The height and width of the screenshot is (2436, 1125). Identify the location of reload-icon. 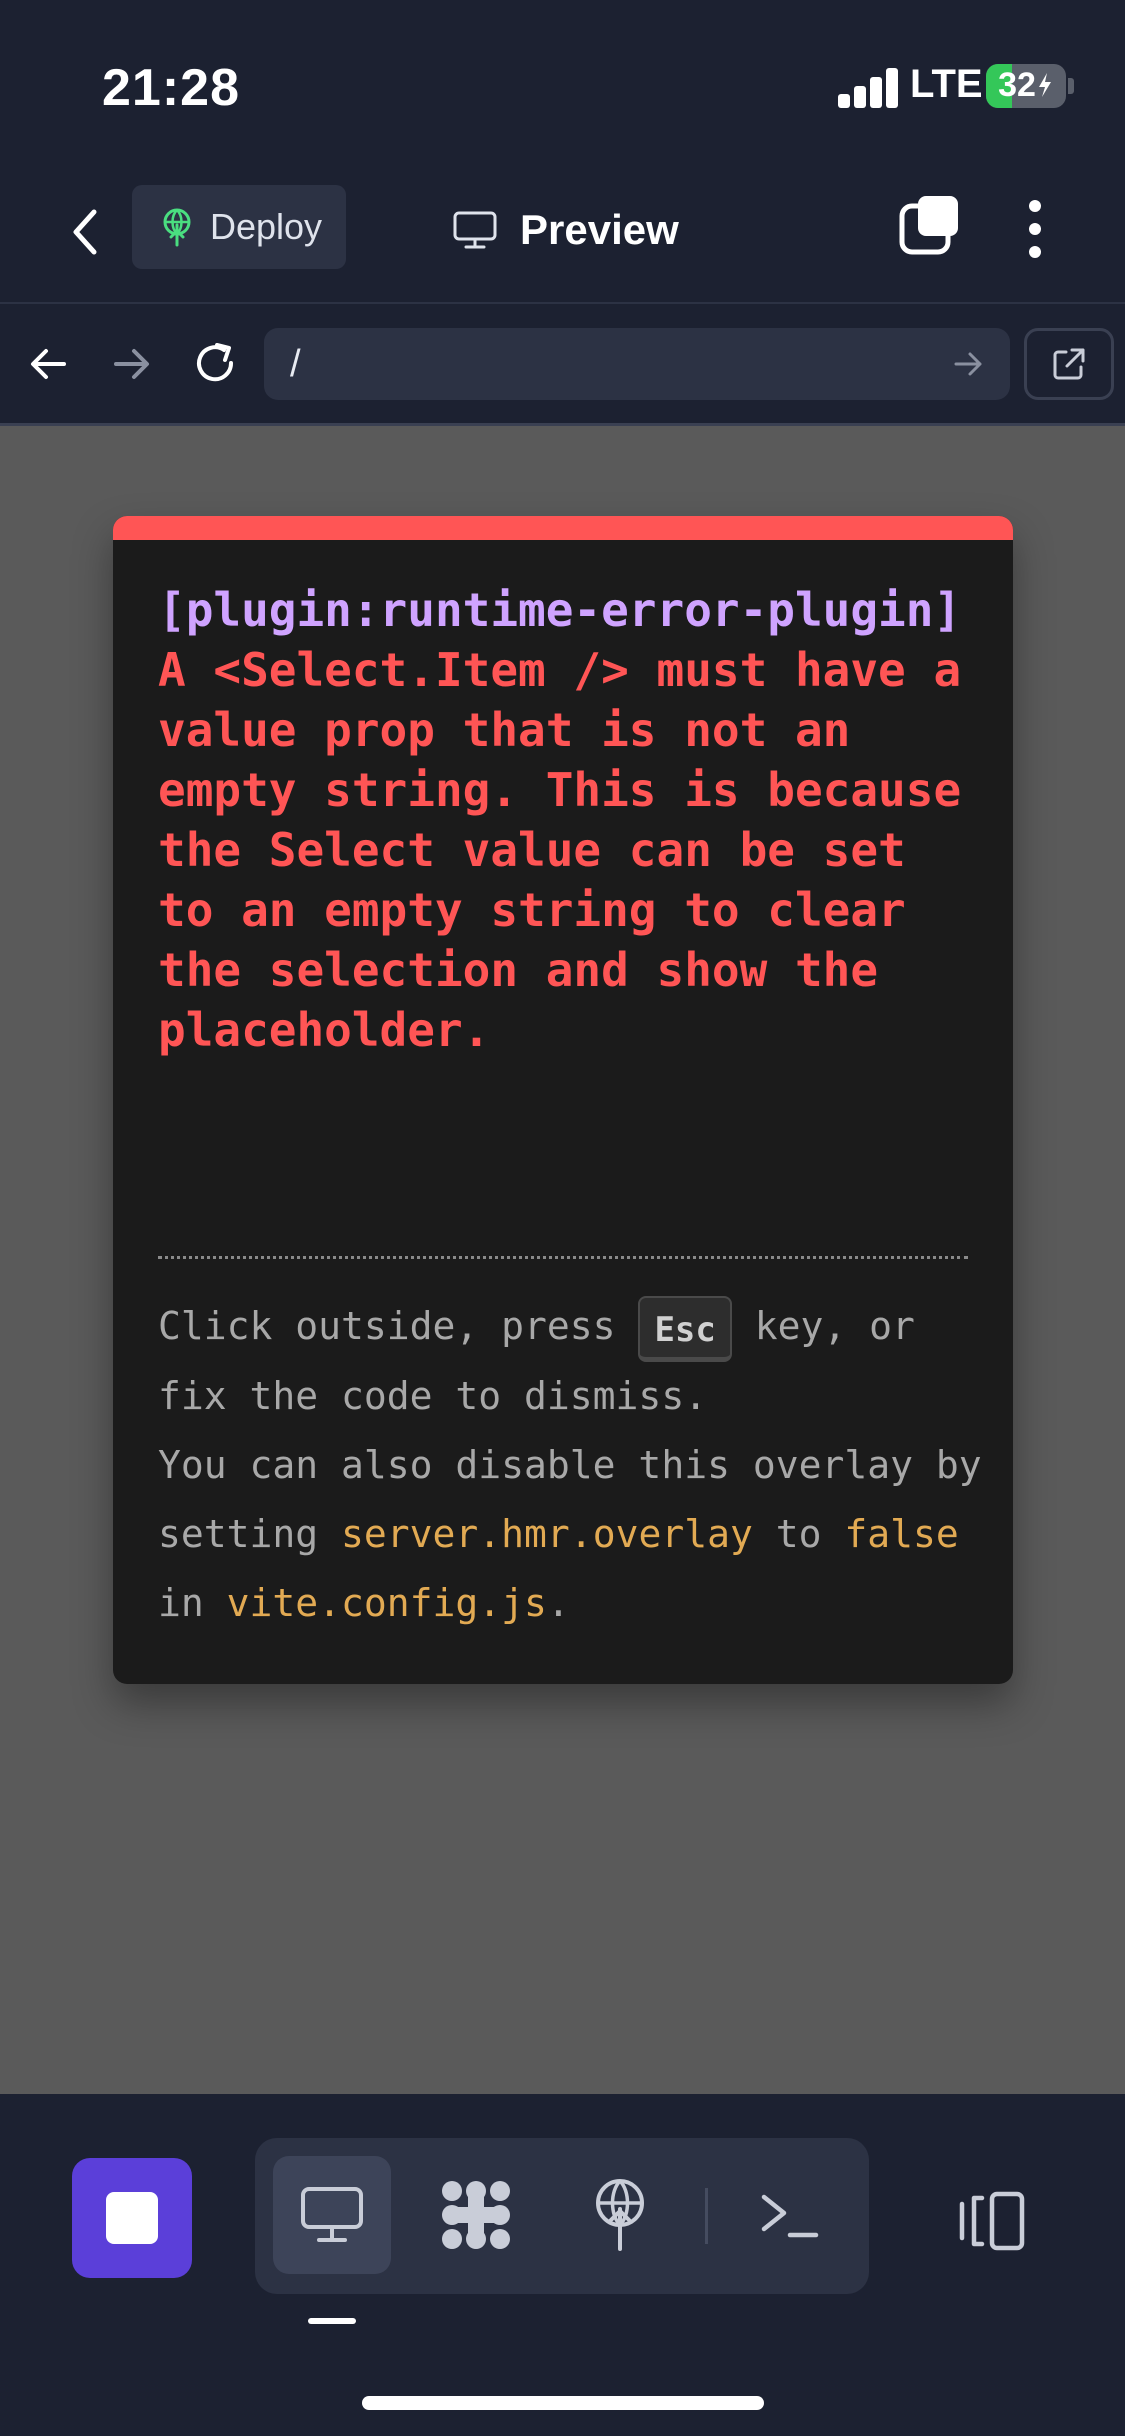
(215, 362).